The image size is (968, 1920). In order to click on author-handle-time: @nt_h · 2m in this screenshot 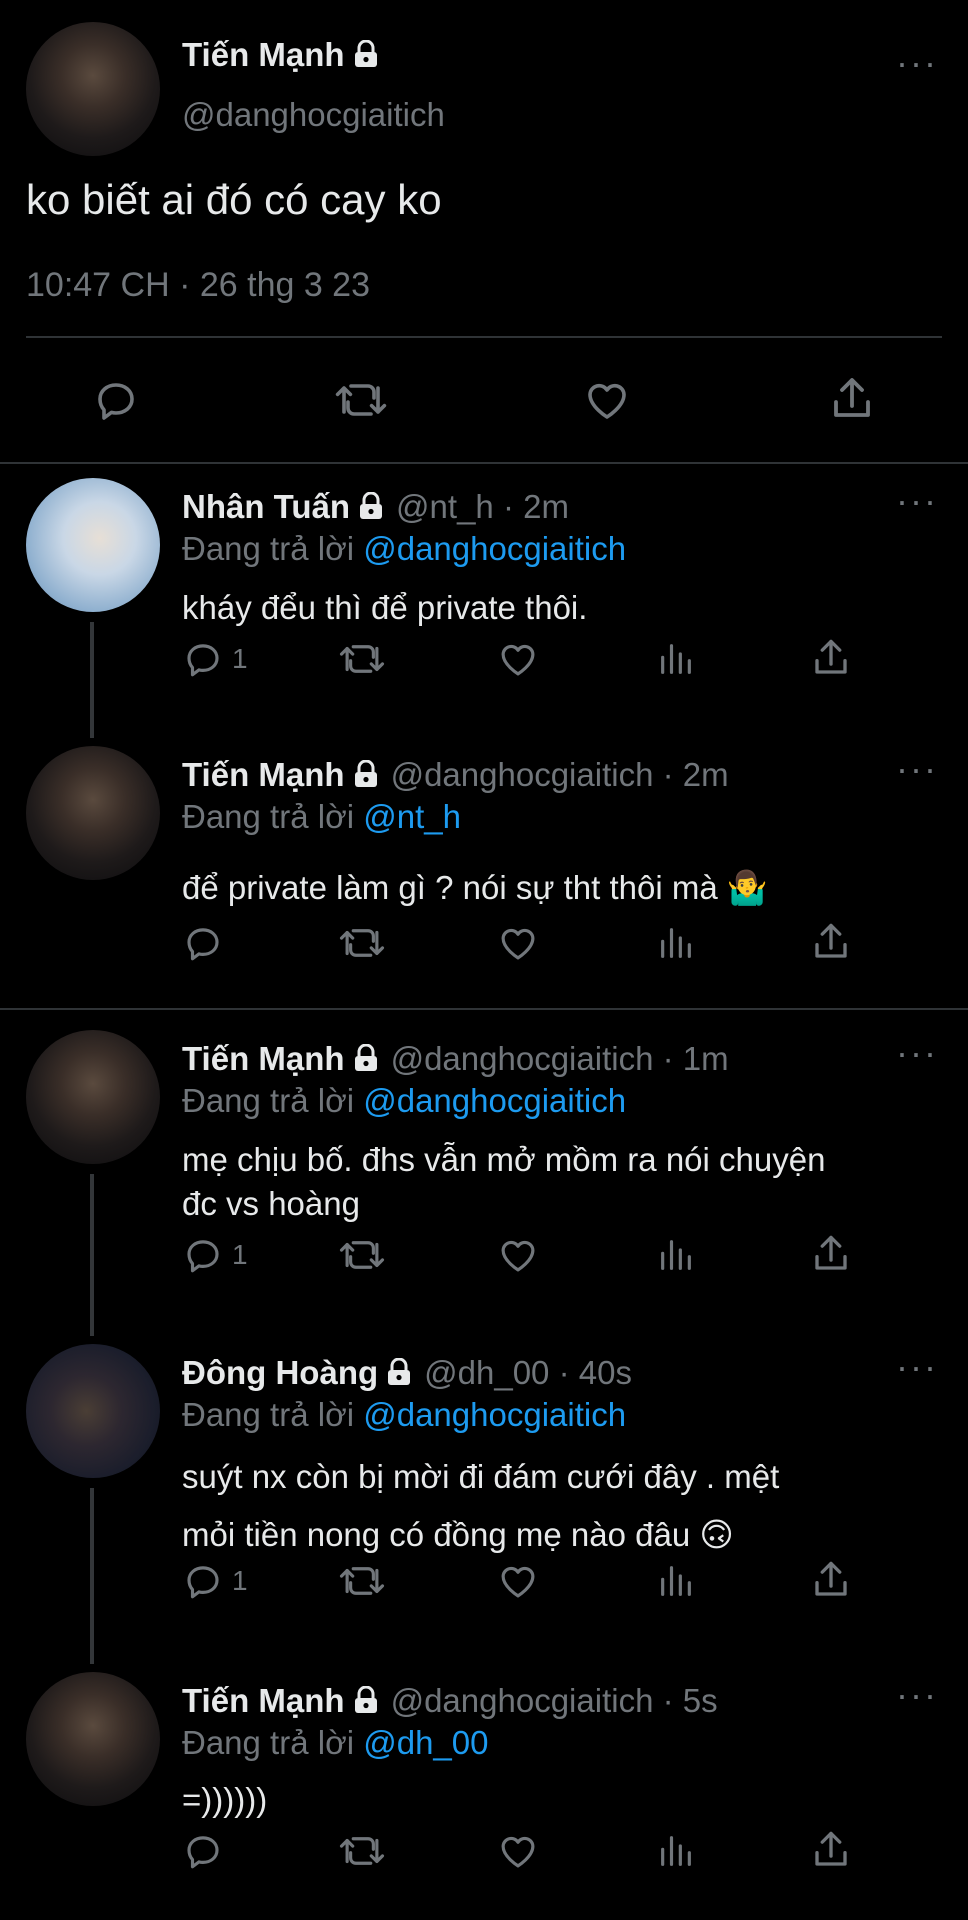, I will do `click(482, 506)`.